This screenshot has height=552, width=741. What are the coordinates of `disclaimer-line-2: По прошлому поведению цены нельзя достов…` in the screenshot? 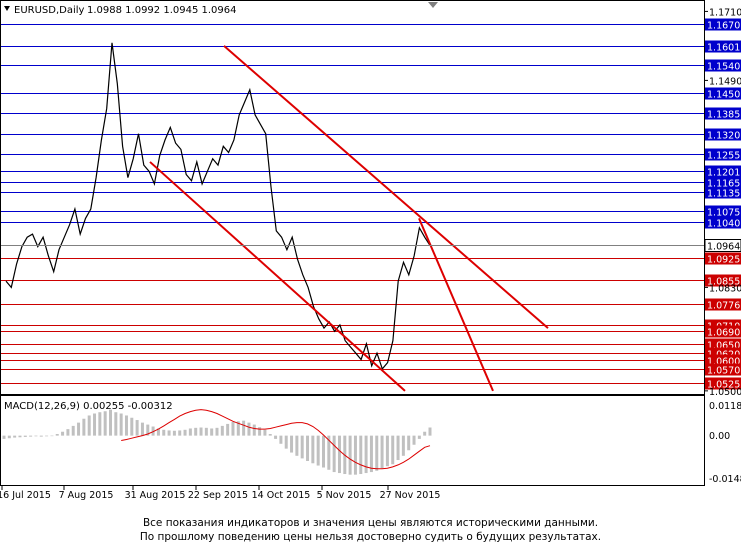 It's located at (370, 537).